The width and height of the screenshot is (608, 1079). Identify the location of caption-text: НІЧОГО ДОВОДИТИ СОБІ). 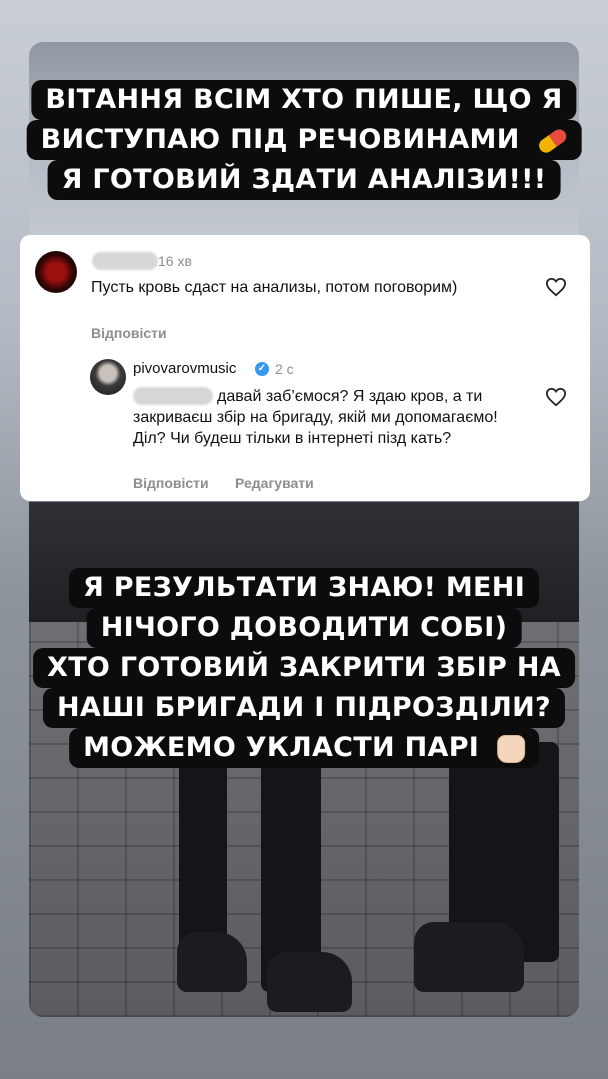
(304, 627).